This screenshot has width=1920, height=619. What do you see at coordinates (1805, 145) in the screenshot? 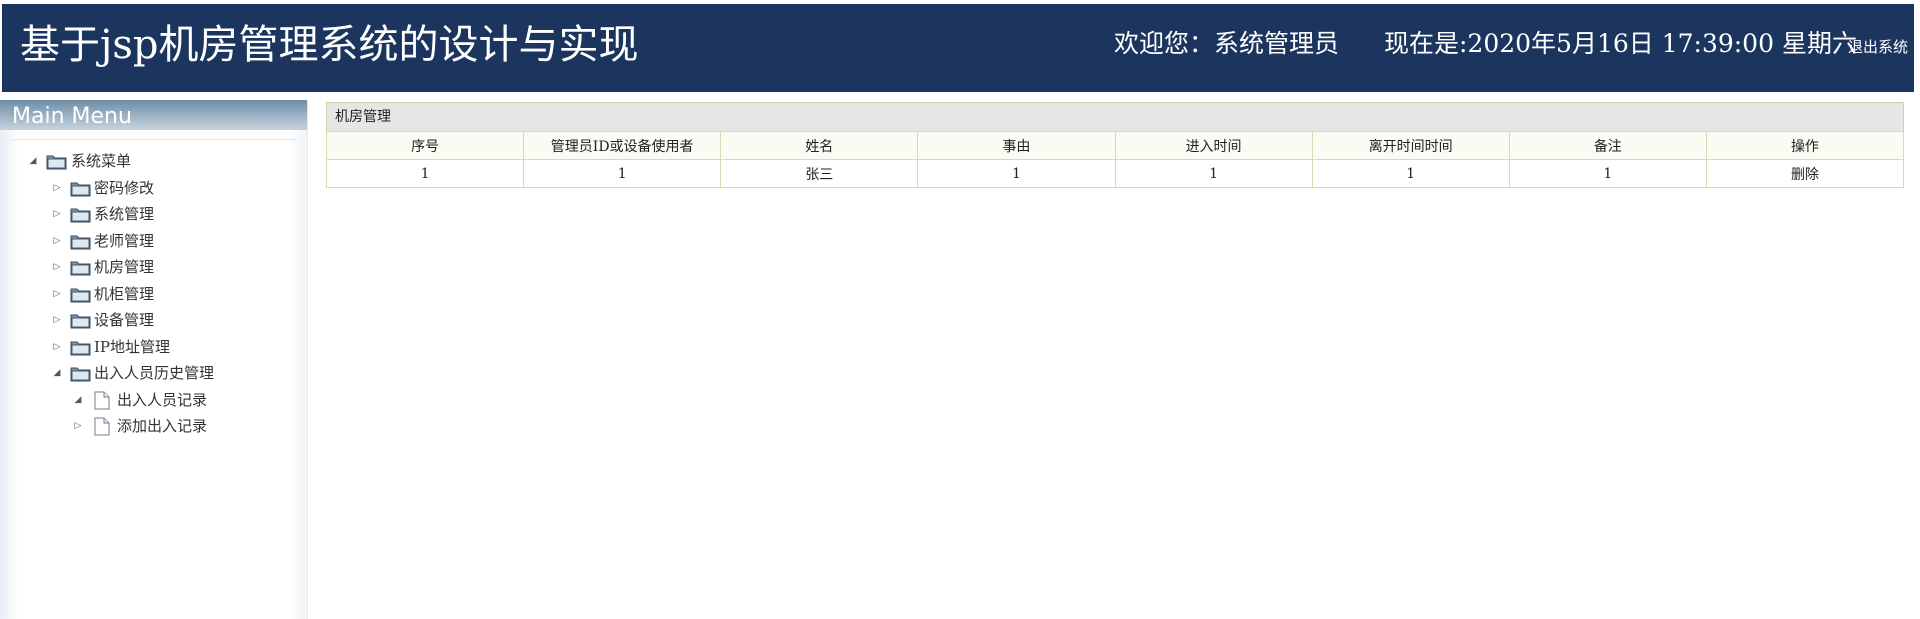
I see `column-header: 操作` at bounding box center [1805, 145].